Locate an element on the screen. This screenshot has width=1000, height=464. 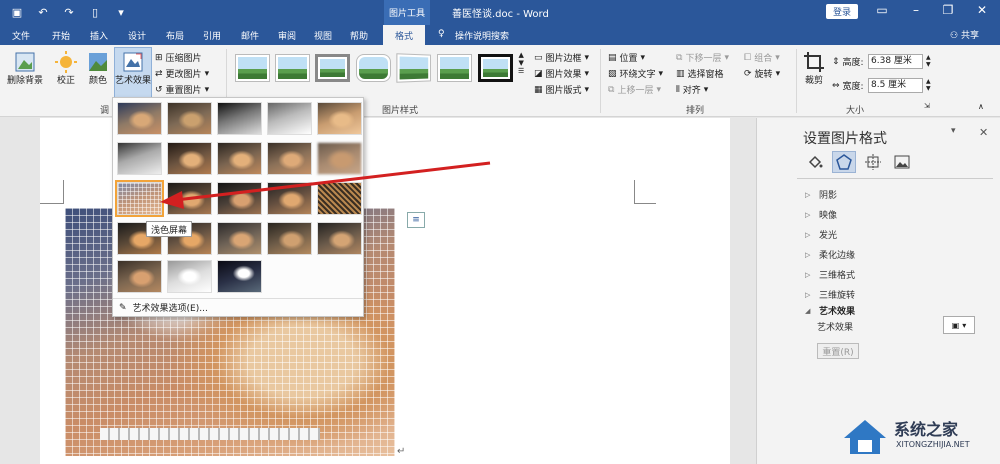
section-shadow: ▷ 阴影 is located at coordinates (821, 195).